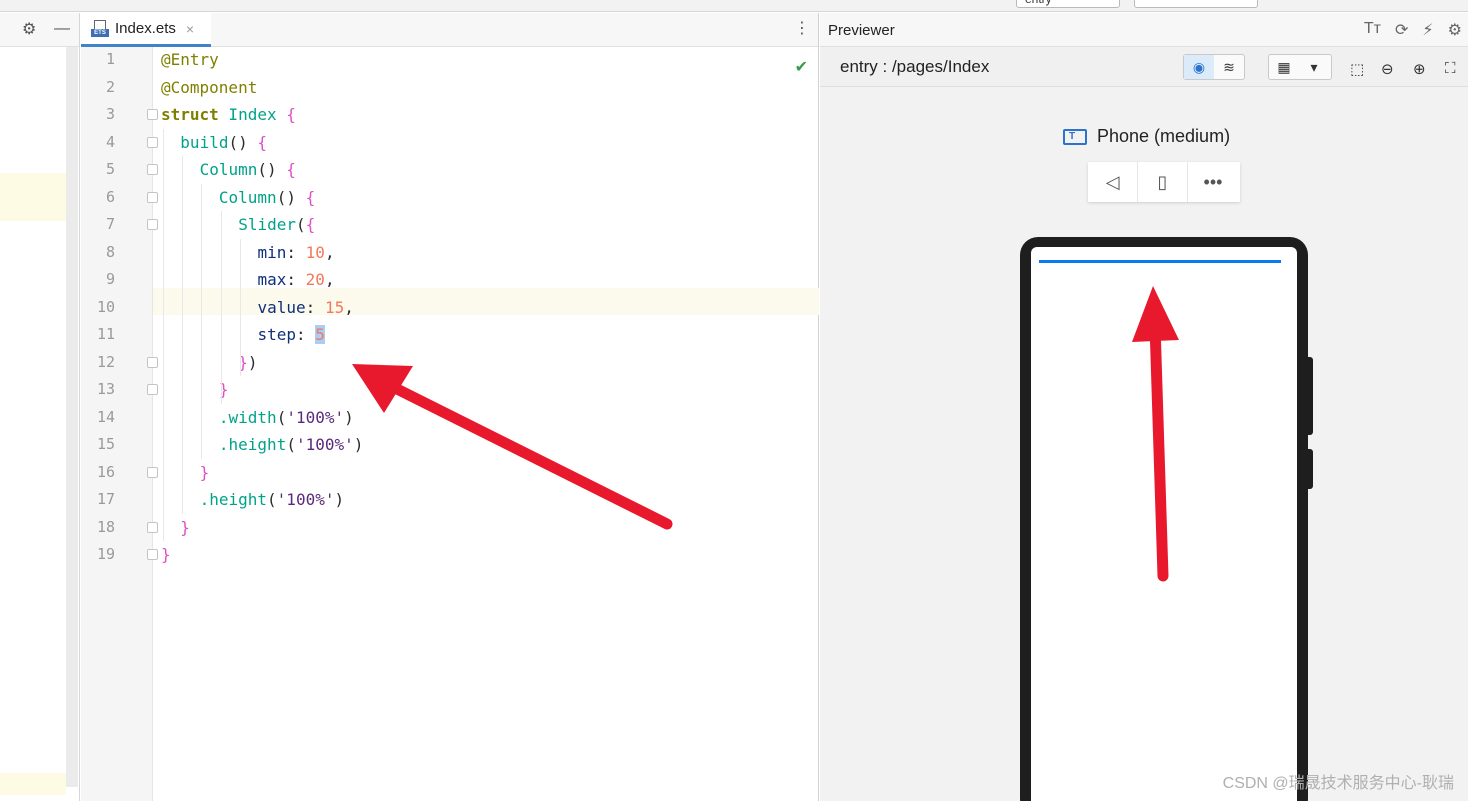 The image size is (1468, 801). What do you see at coordinates (1450, 68) in the screenshot?
I see `fullscreen-icon: ⛶` at bounding box center [1450, 68].